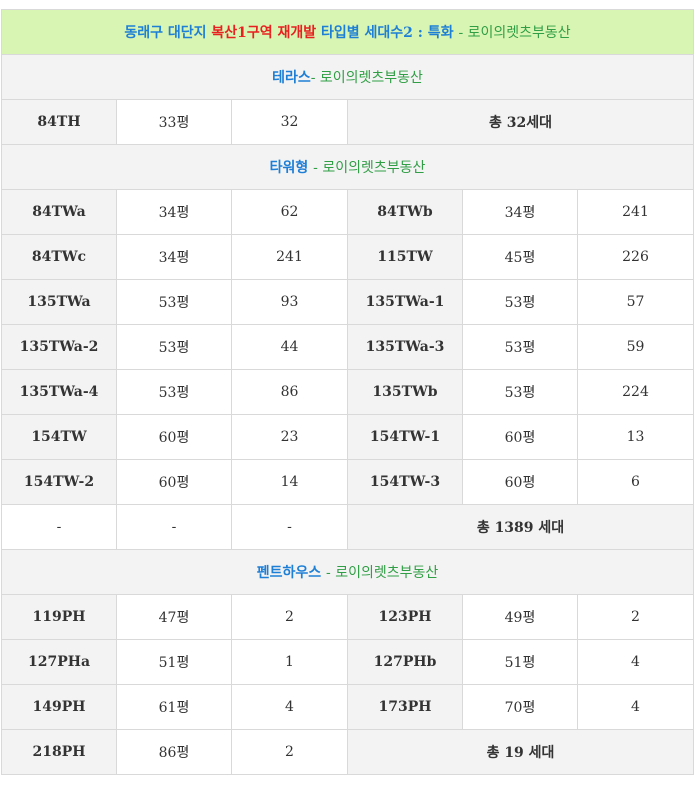 Image resolution: width=696 pixels, height=785 pixels. What do you see at coordinates (174, 122) in the screenshot?
I see `unit-size: 33평` at bounding box center [174, 122].